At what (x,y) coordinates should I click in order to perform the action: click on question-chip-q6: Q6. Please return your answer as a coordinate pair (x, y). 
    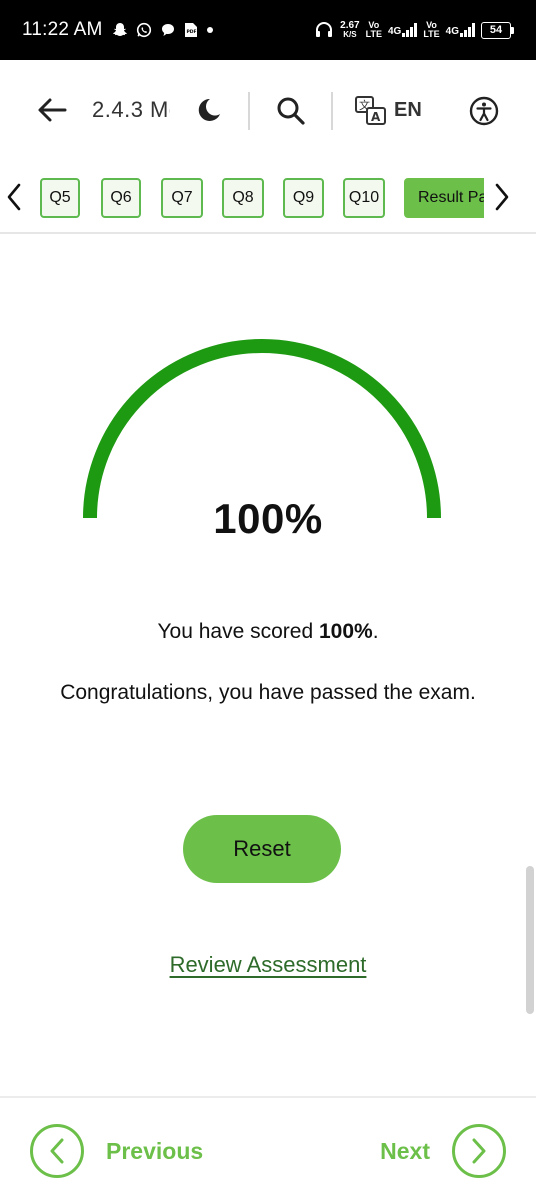
    Looking at the image, I should click on (121, 198).